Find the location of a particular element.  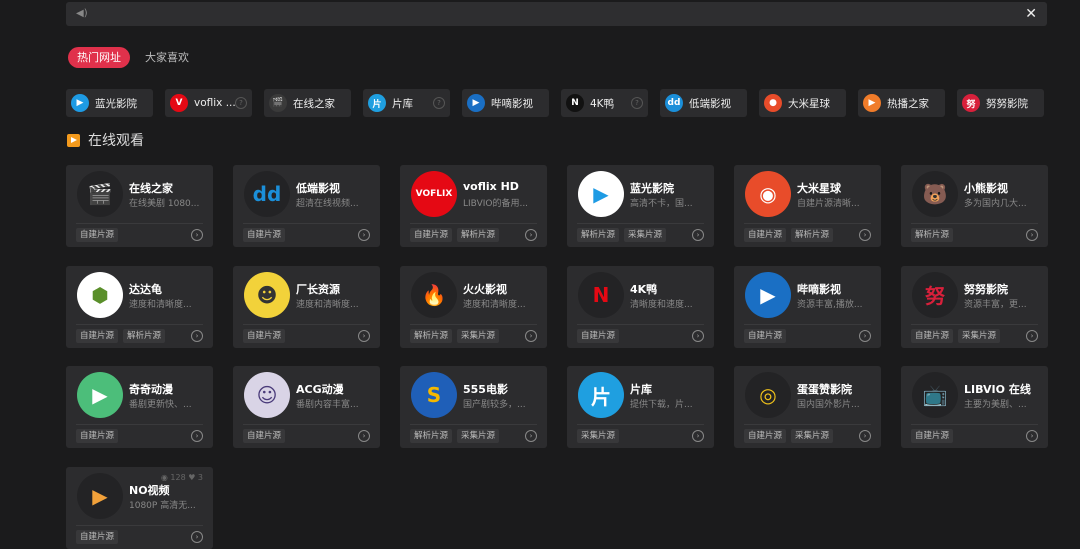

tab-hot-sites: 热门网址 is located at coordinates (99, 57).